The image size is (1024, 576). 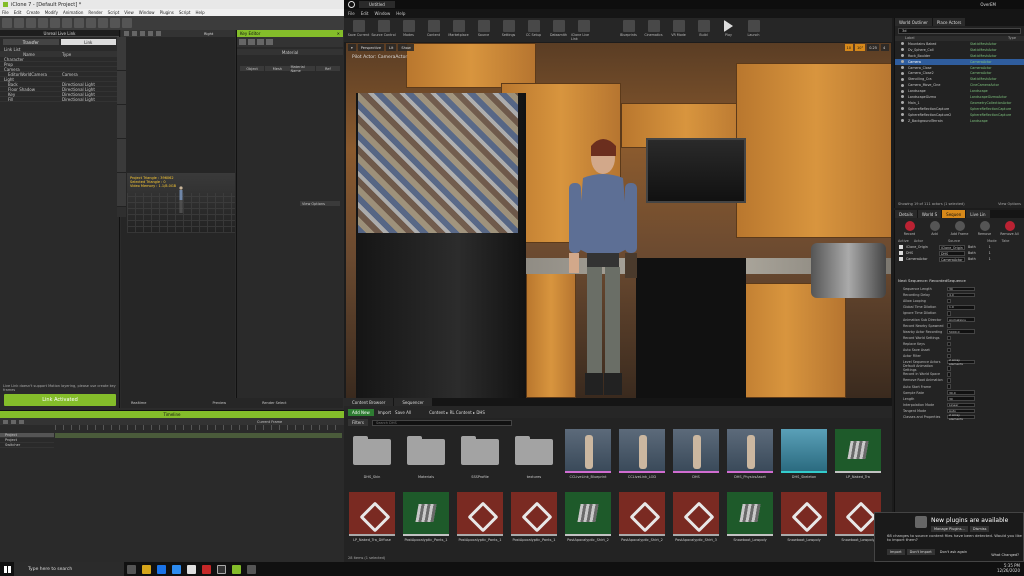 I want to click on dont-ask-again-checkbox: Don't ask again, so click(x=953, y=552).